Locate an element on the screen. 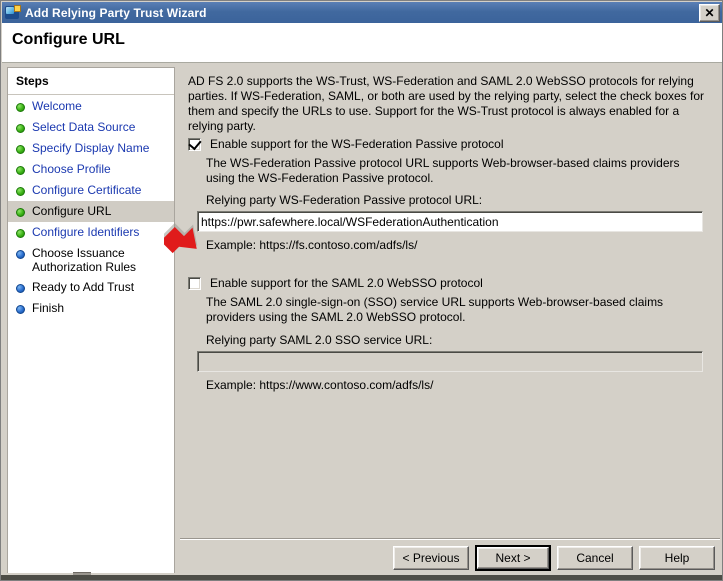  sidebar-item-configure-identifiers: Configure Identifiers is located at coordinates (91, 232).